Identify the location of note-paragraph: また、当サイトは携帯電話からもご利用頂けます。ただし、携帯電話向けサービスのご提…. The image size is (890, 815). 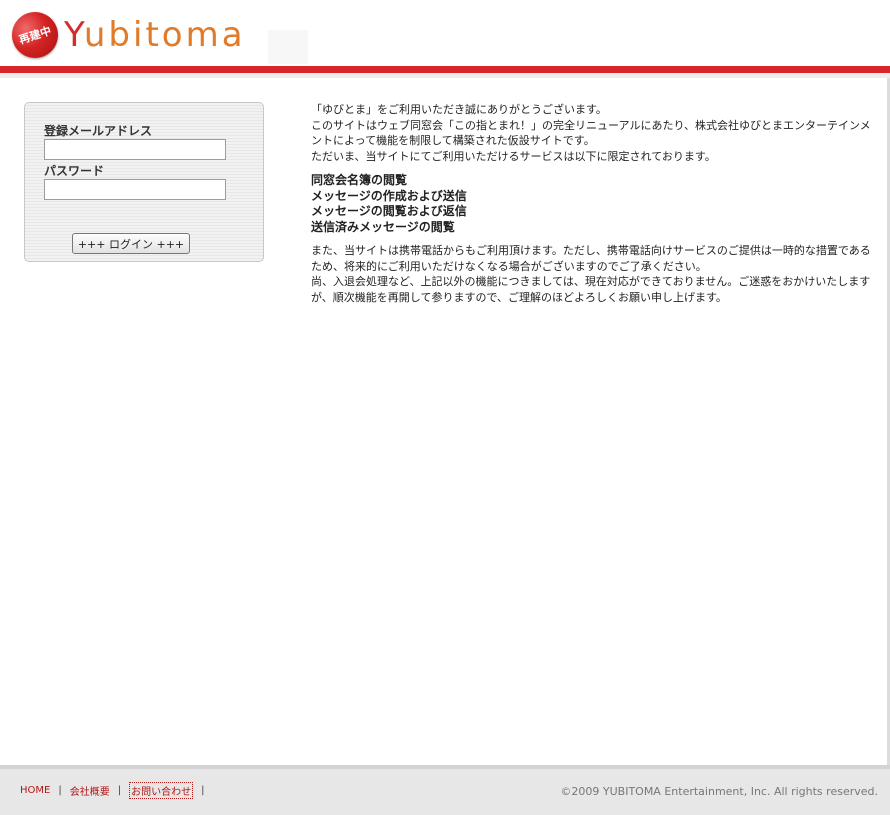
(591, 258).